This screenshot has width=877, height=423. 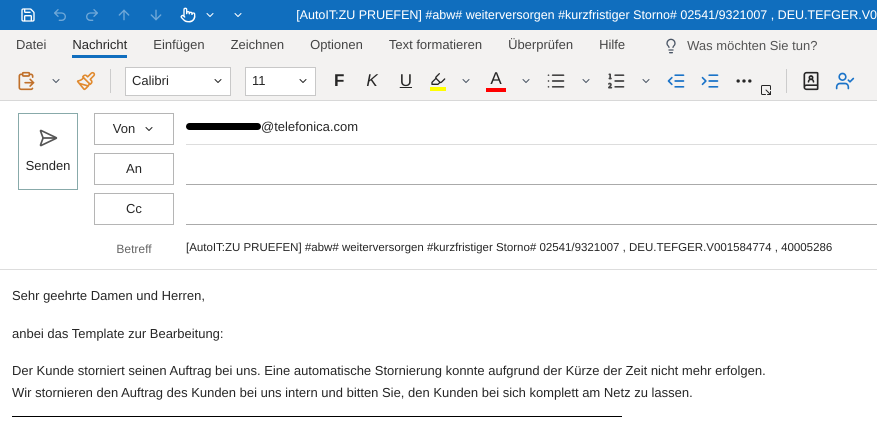 I want to click on address-book-icon, so click(x=811, y=81).